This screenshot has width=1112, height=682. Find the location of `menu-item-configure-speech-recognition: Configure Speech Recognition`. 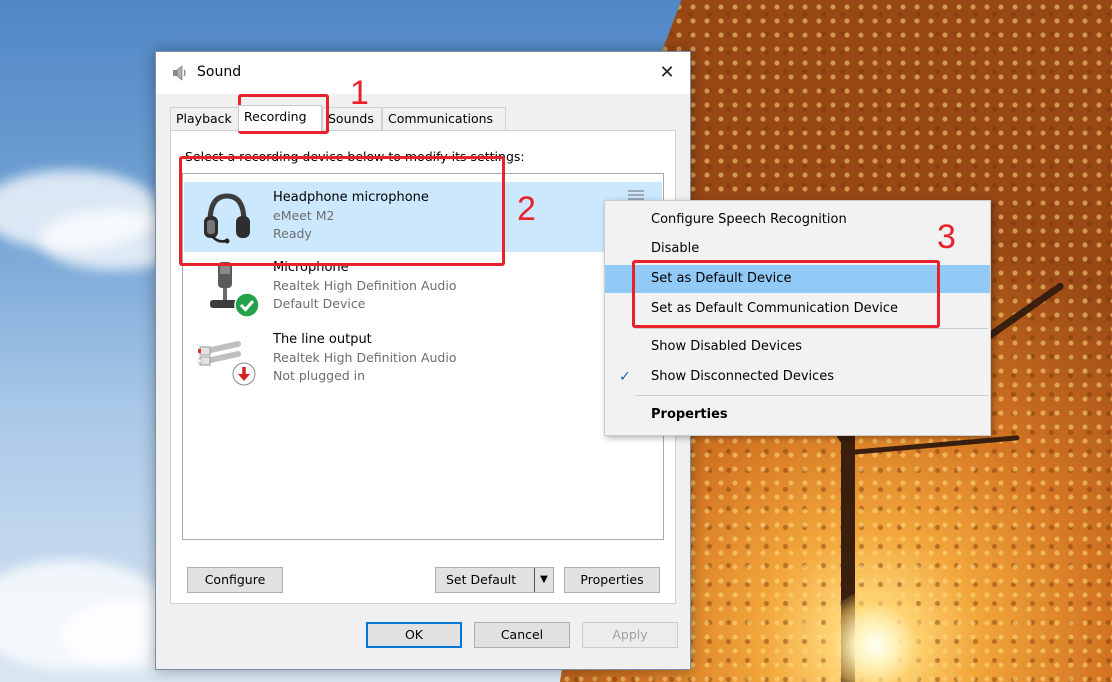

menu-item-configure-speech-recognition: Configure Speech Recognition is located at coordinates (797, 220).